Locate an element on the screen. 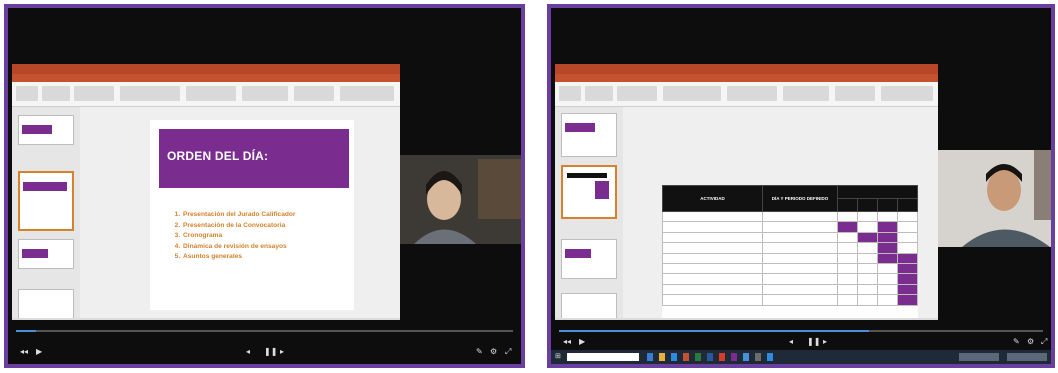 The height and width of the screenshot is (373, 1058). windows-start-icon: ⊞ is located at coordinates (558, 357).